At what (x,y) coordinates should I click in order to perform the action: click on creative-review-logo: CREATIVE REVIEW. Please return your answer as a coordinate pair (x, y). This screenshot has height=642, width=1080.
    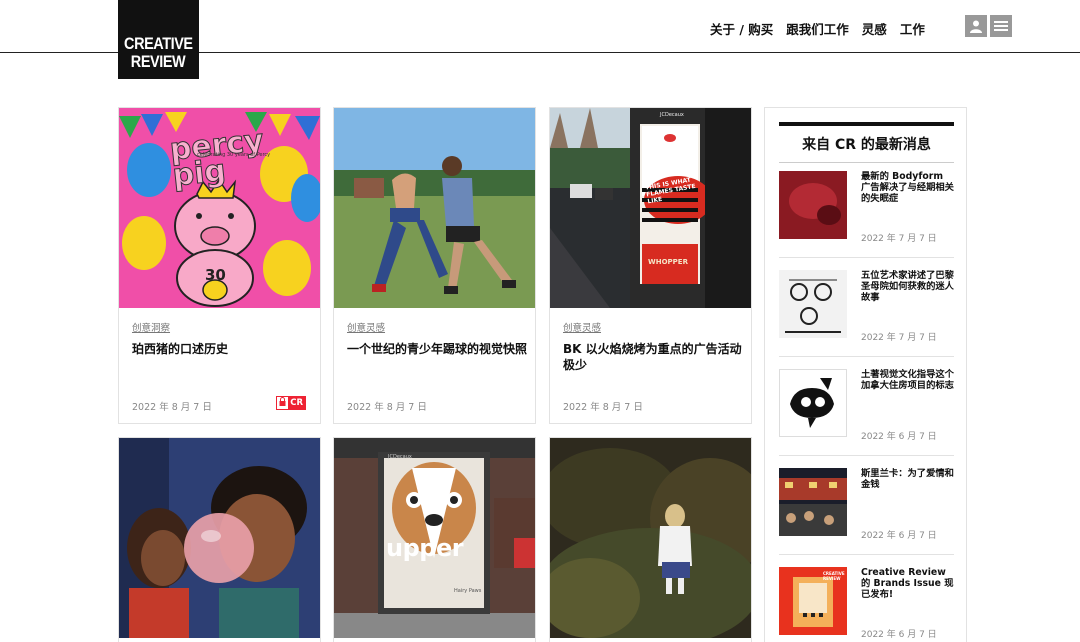
    Looking at the image, I should click on (158, 39).